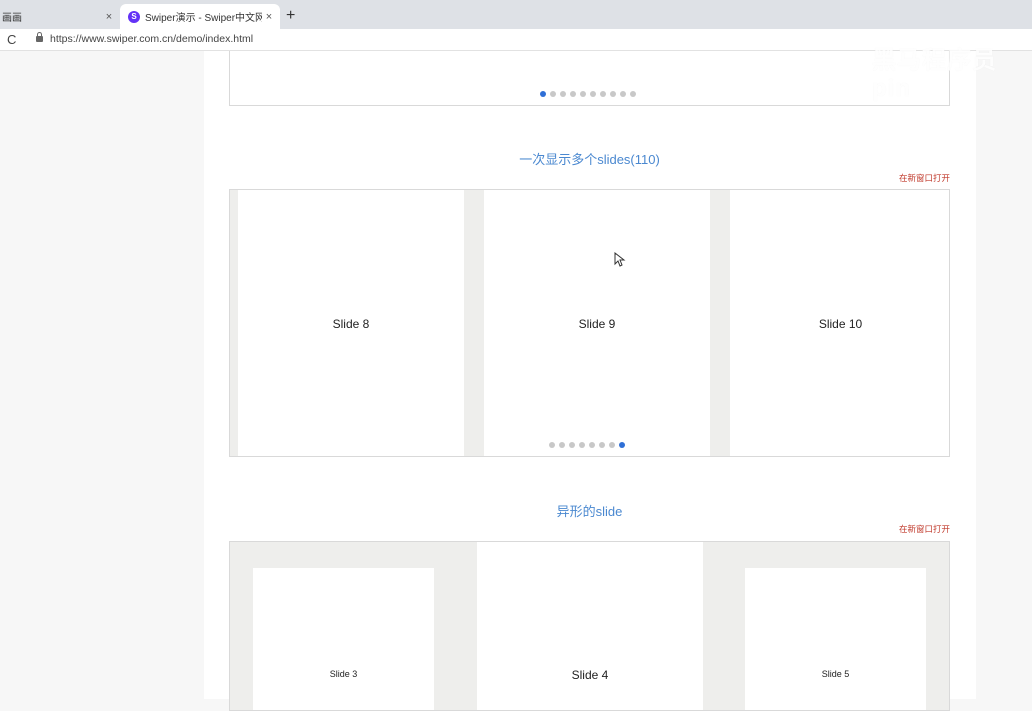 The width and height of the screenshot is (1032, 711). I want to click on tab-title: Swiper演示 - Swiper中文网, so click(203, 18).